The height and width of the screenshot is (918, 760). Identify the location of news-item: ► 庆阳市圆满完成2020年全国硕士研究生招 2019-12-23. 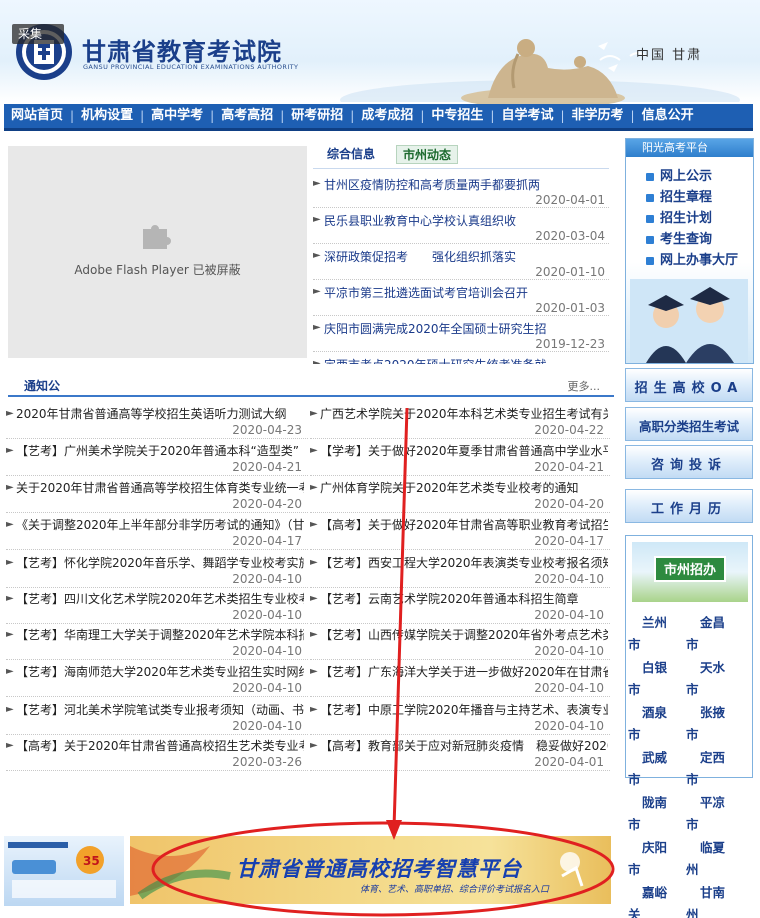
(461, 334).